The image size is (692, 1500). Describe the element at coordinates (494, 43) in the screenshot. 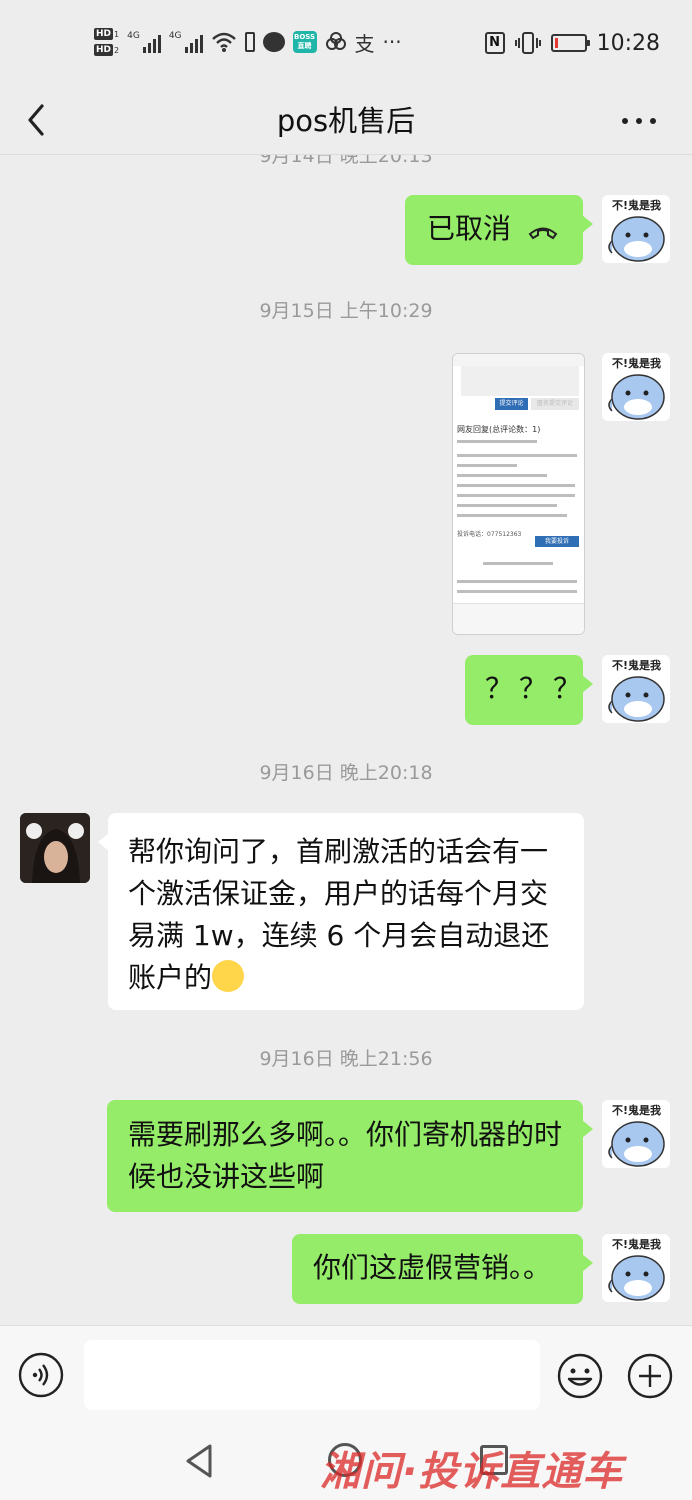

I see `nfc-icon: N` at that location.